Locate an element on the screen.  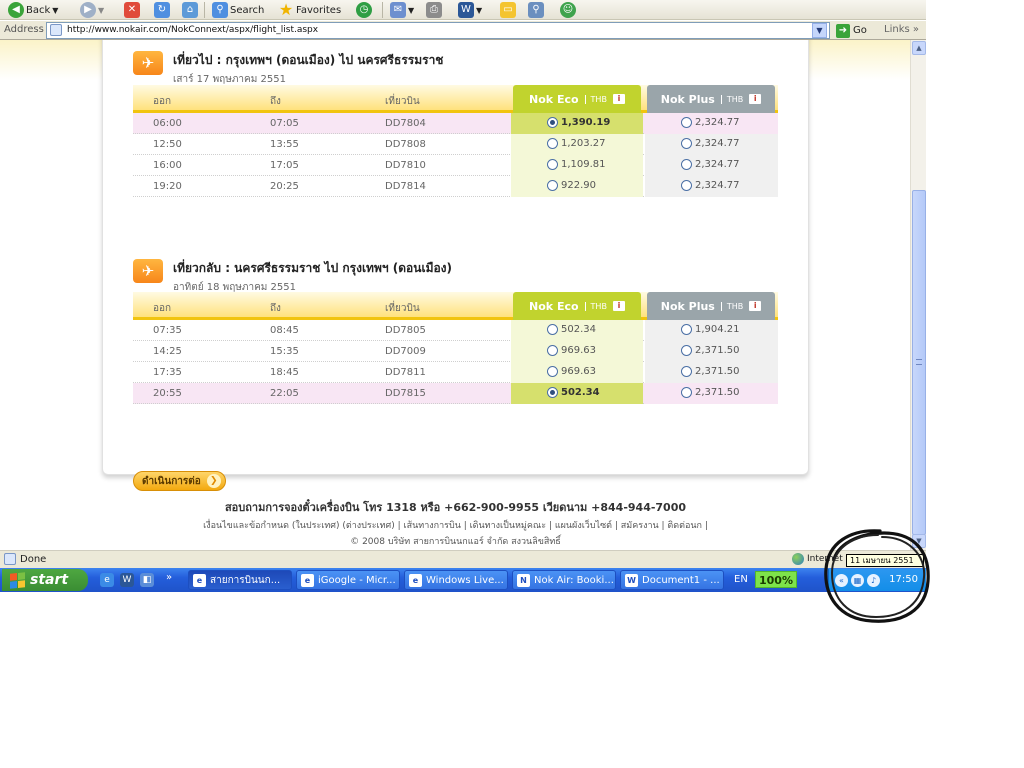
plus-fare-cell: 2,324.77 is located at coordinates (711, 123).